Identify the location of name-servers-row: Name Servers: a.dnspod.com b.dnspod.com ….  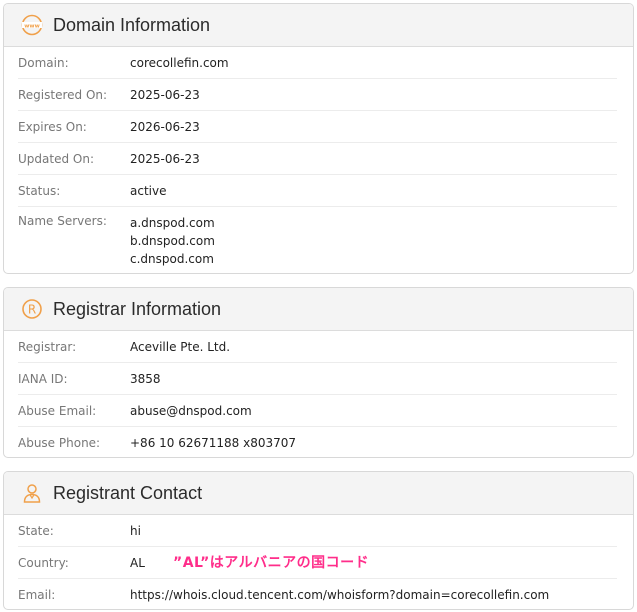
(317, 240).